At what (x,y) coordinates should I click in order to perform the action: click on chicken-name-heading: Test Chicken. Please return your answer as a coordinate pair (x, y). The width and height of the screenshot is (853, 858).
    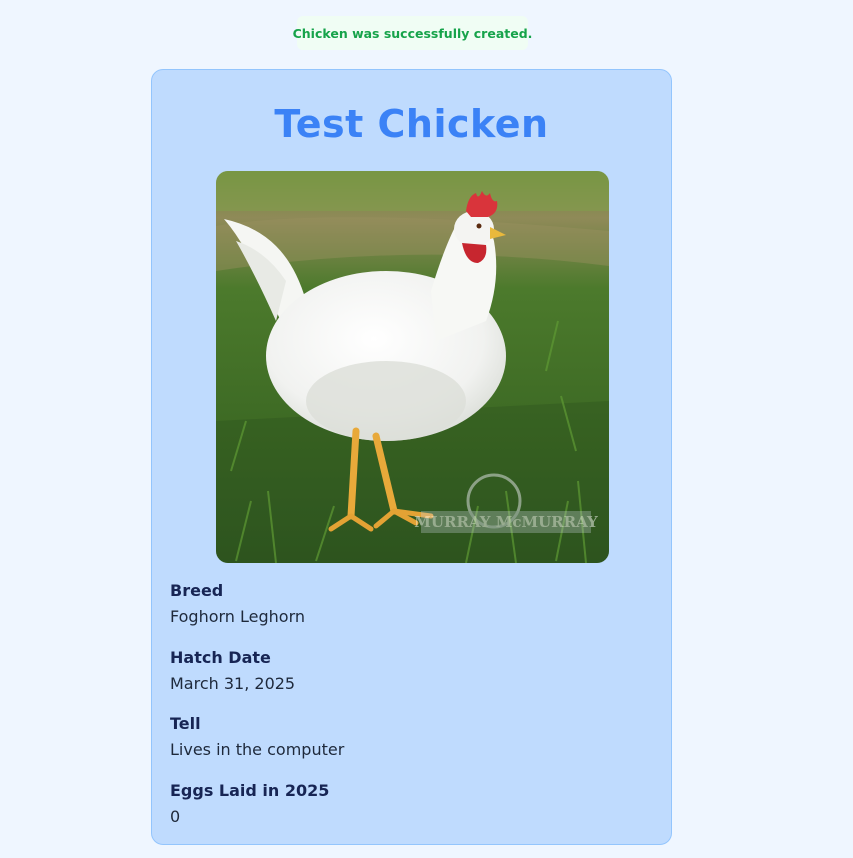
    Looking at the image, I should click on (411, 124).